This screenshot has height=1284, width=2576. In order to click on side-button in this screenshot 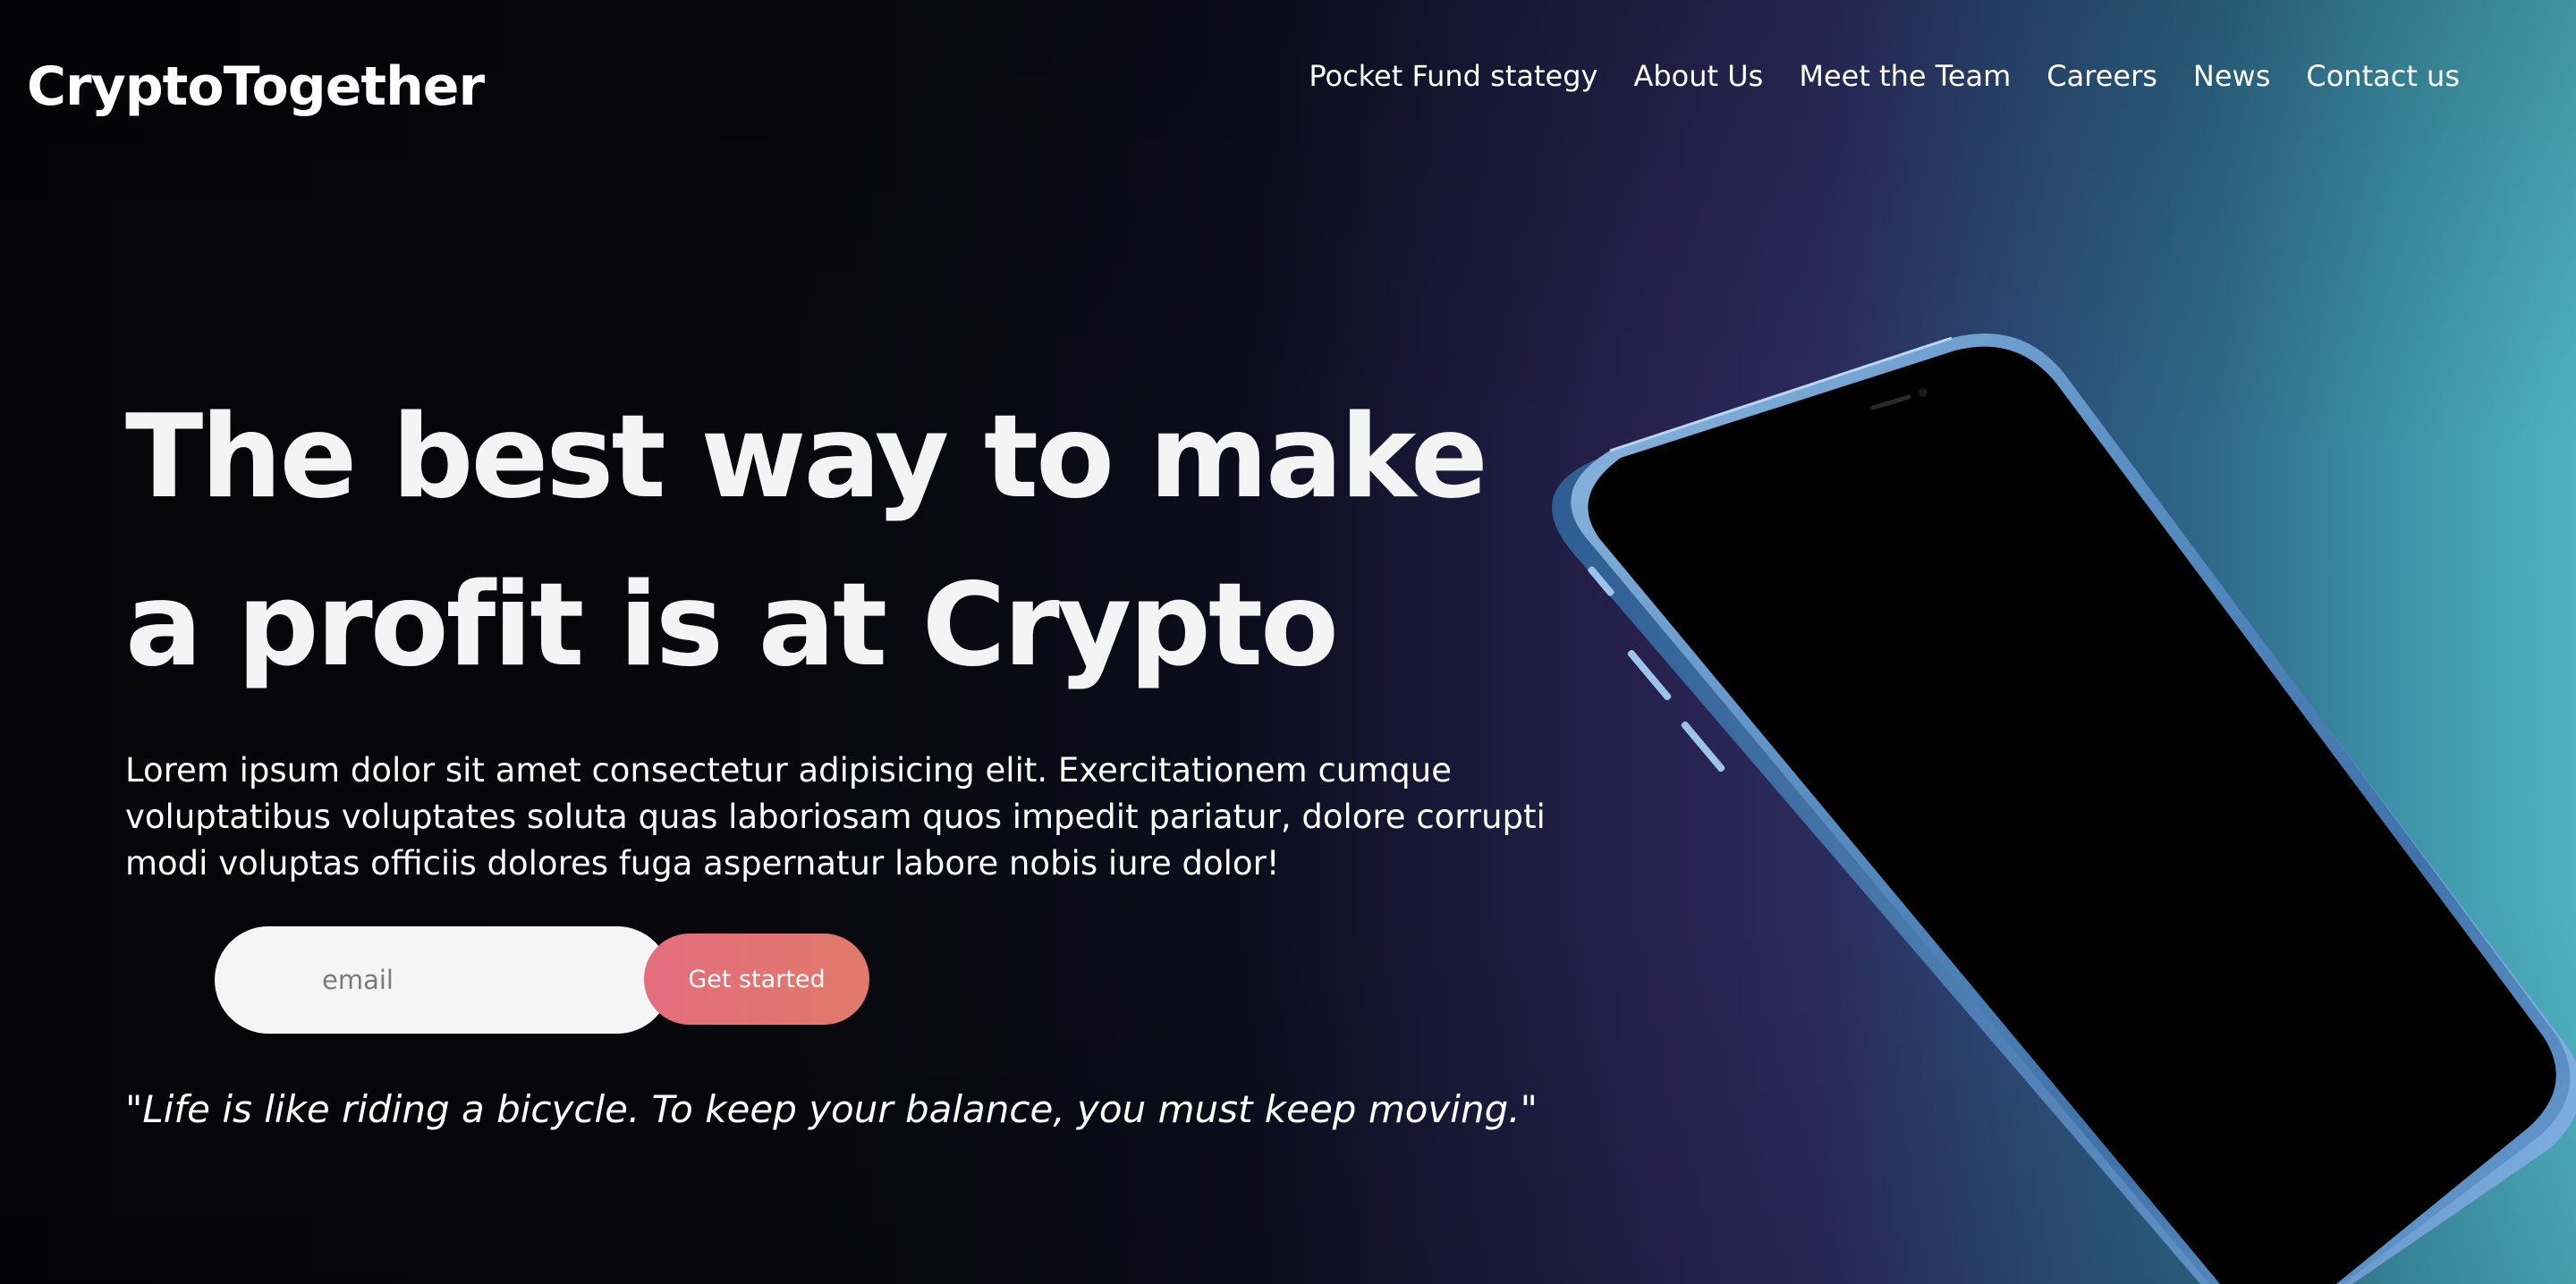, I will do `click(1703, 747)`.